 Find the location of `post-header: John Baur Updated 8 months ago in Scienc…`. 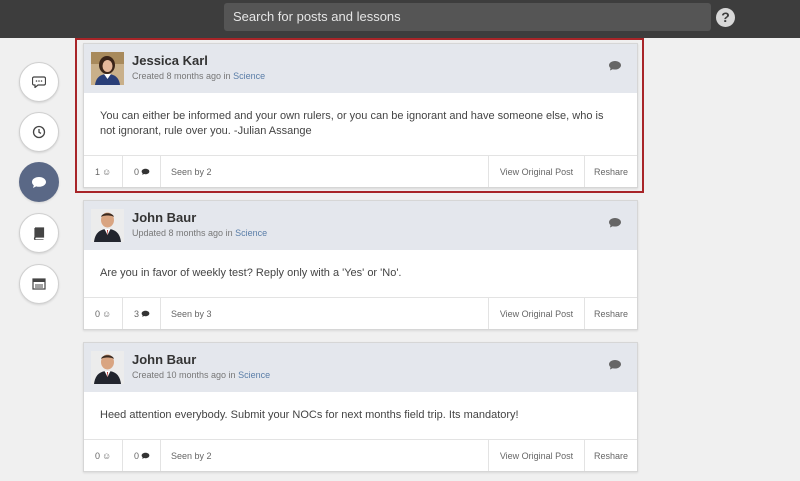

post-header: John Baur Updated 8 months ago in Scienc… is located at coordinates (360, 225).